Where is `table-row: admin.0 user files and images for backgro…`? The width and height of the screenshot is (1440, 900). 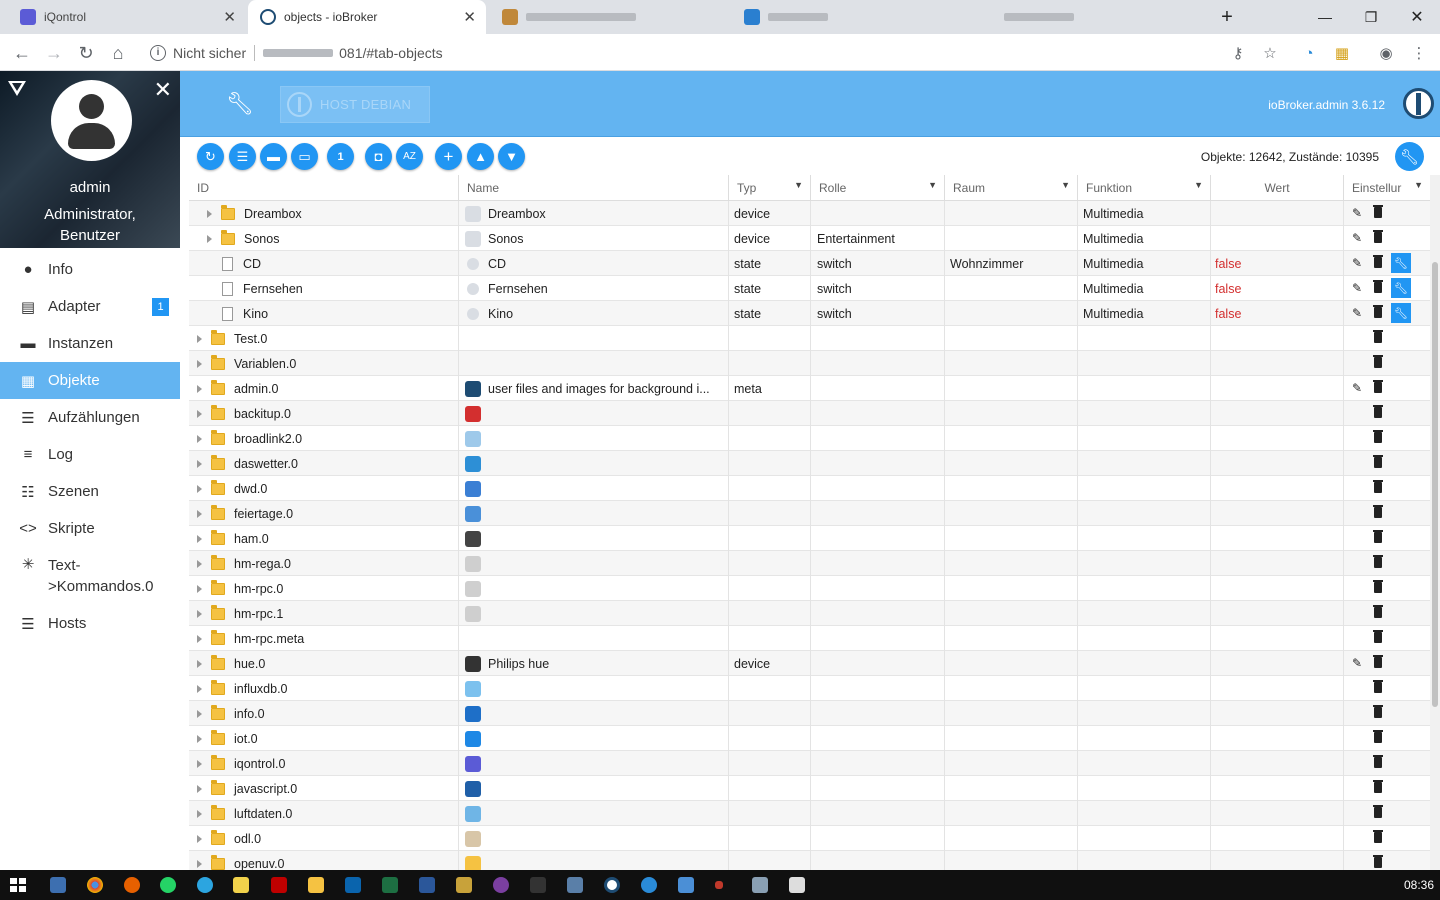
table-row: admin.0 user files and images for backgro… is located at coordinates (809, 388).